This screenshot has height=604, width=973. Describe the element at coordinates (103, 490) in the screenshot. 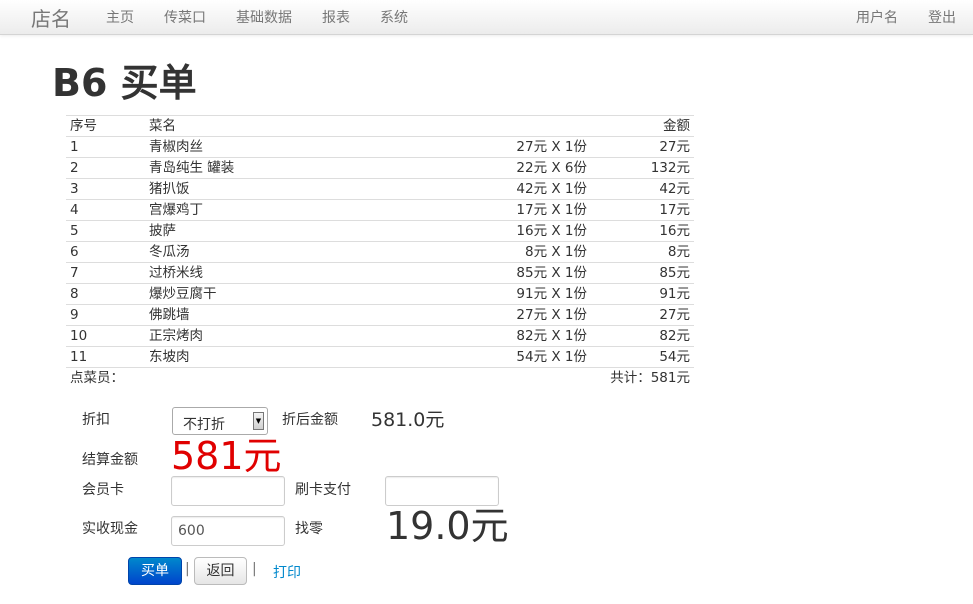

I see `member-card-label: 会员卡` at that location.